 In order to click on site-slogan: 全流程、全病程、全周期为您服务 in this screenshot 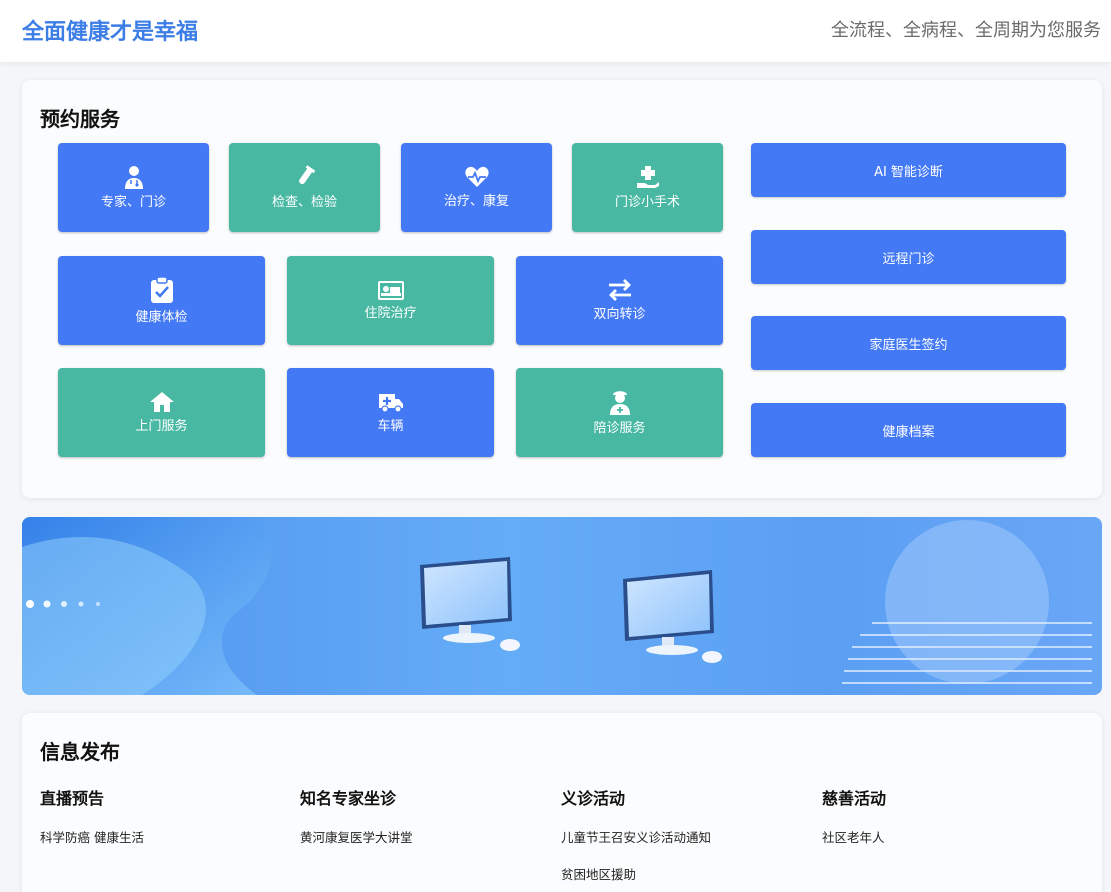, I will do `click(966, 30)`.